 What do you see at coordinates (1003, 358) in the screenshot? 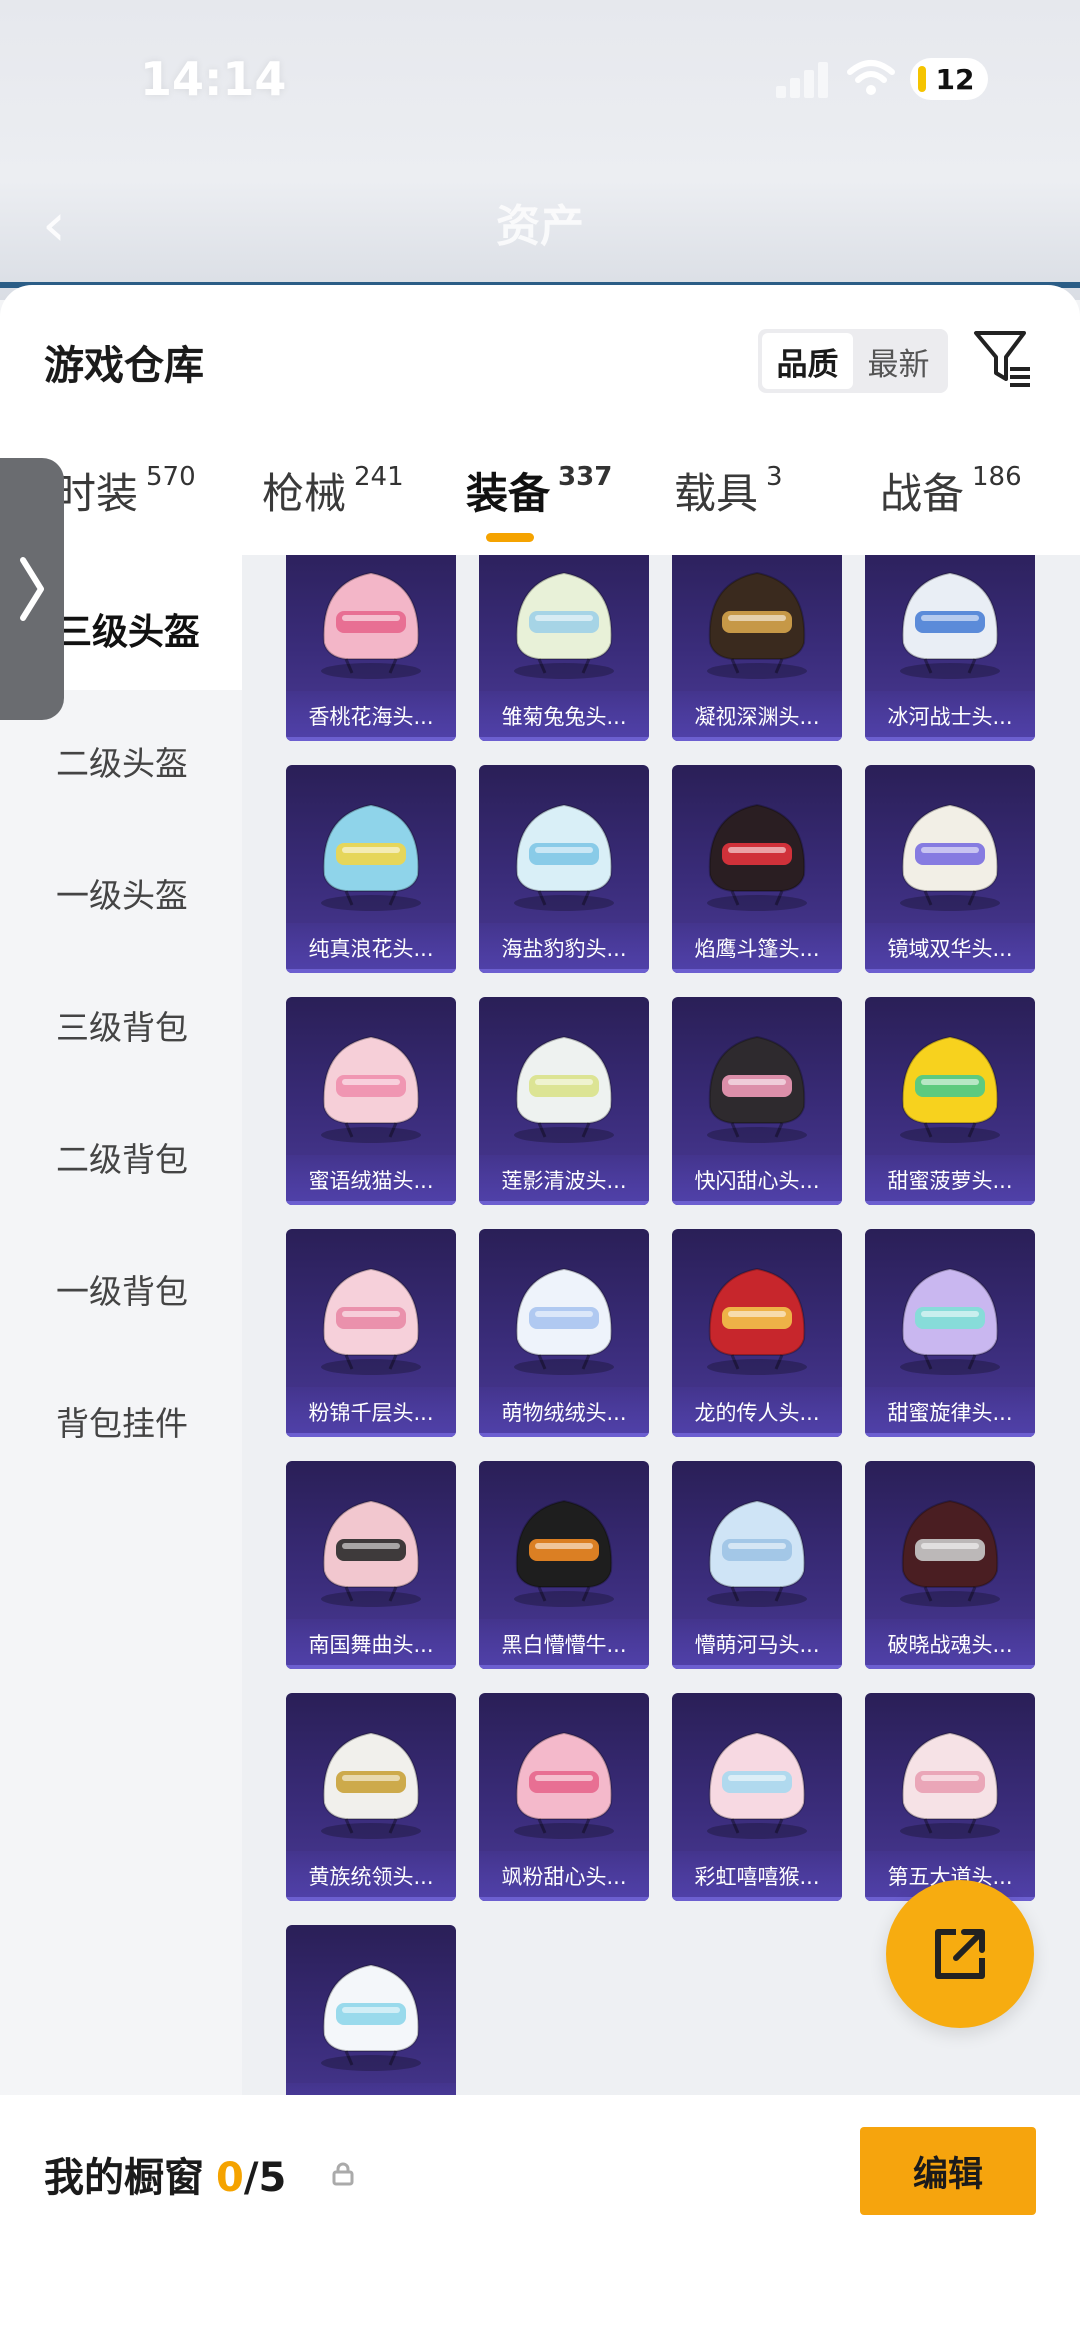
I see `filter-icon` at bounding box center [1003, 358].